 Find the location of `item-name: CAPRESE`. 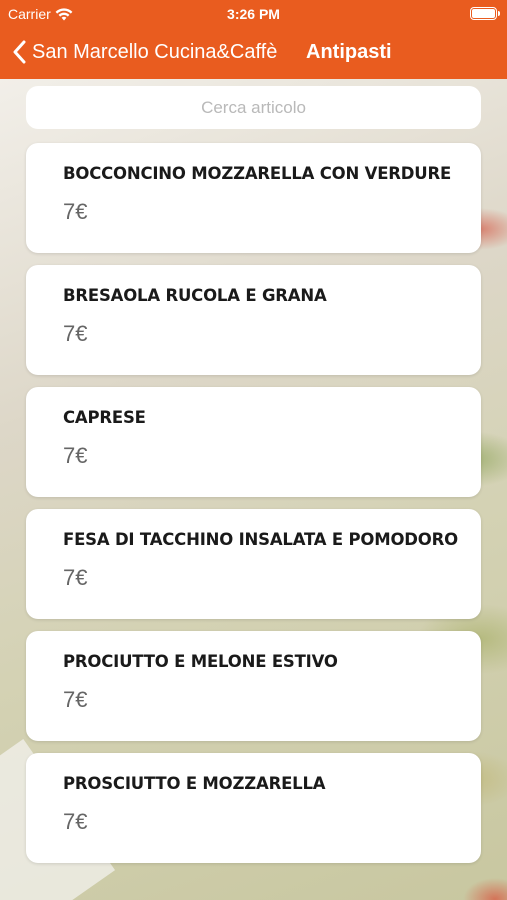

item-name: CAPRESE is located at coordinates (104, 417).